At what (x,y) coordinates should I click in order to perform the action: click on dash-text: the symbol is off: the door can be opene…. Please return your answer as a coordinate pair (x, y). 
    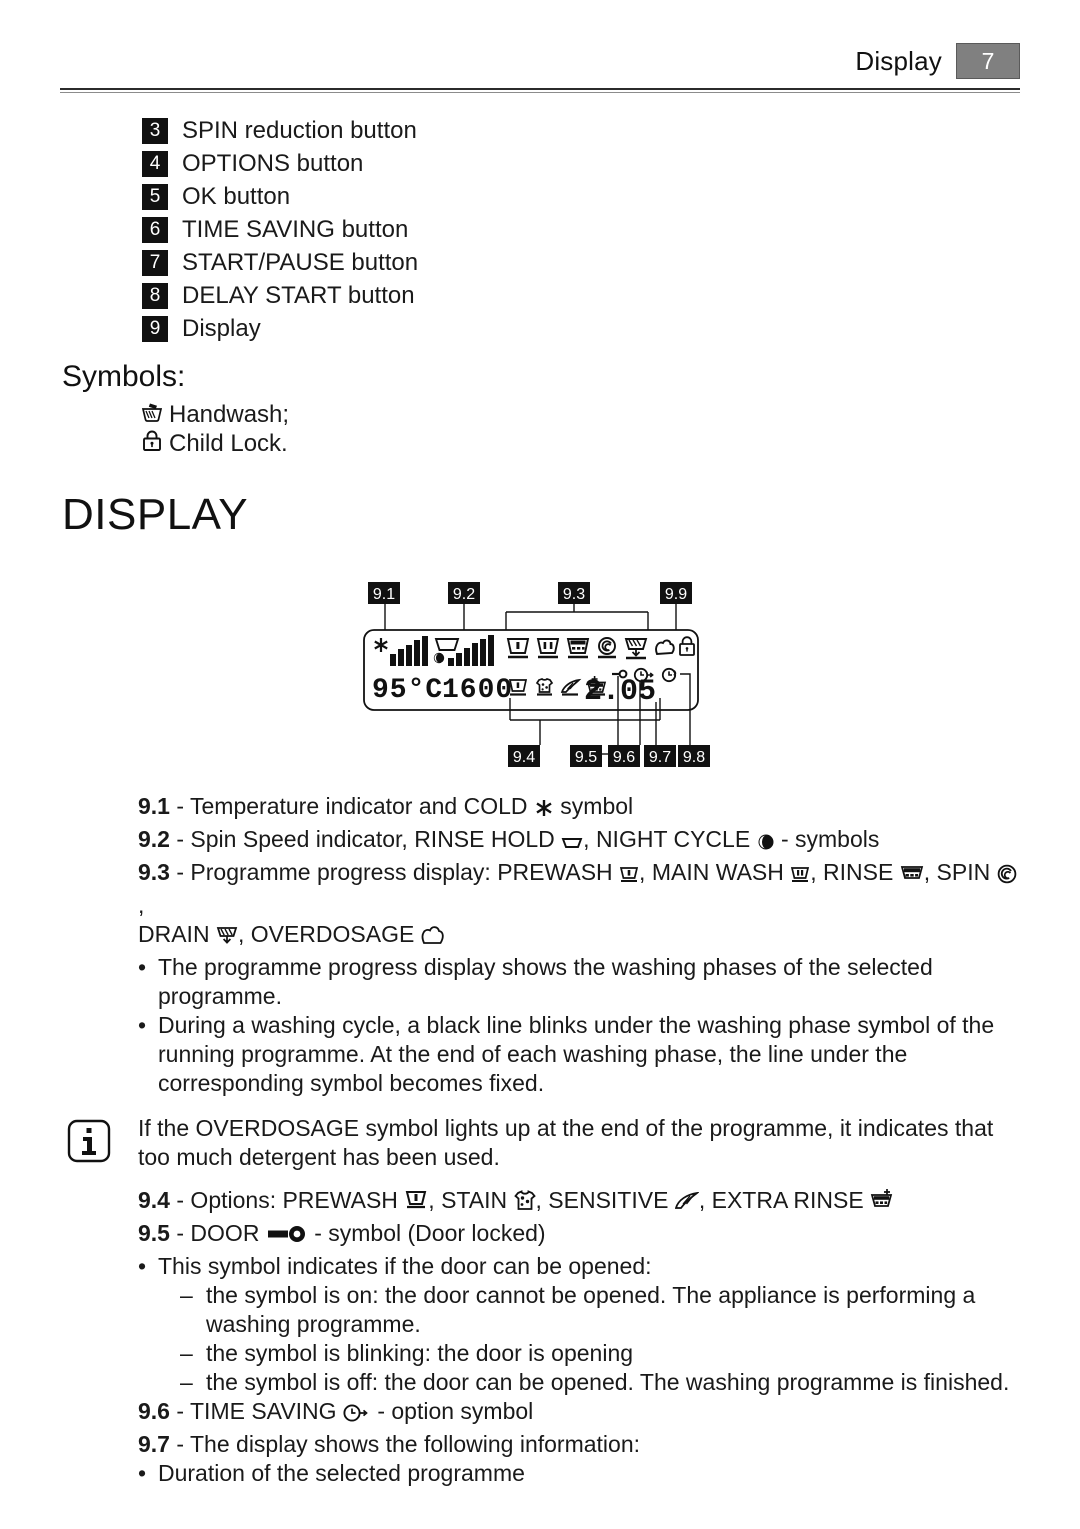
    Looking at the image, I should click on (608, 1382).